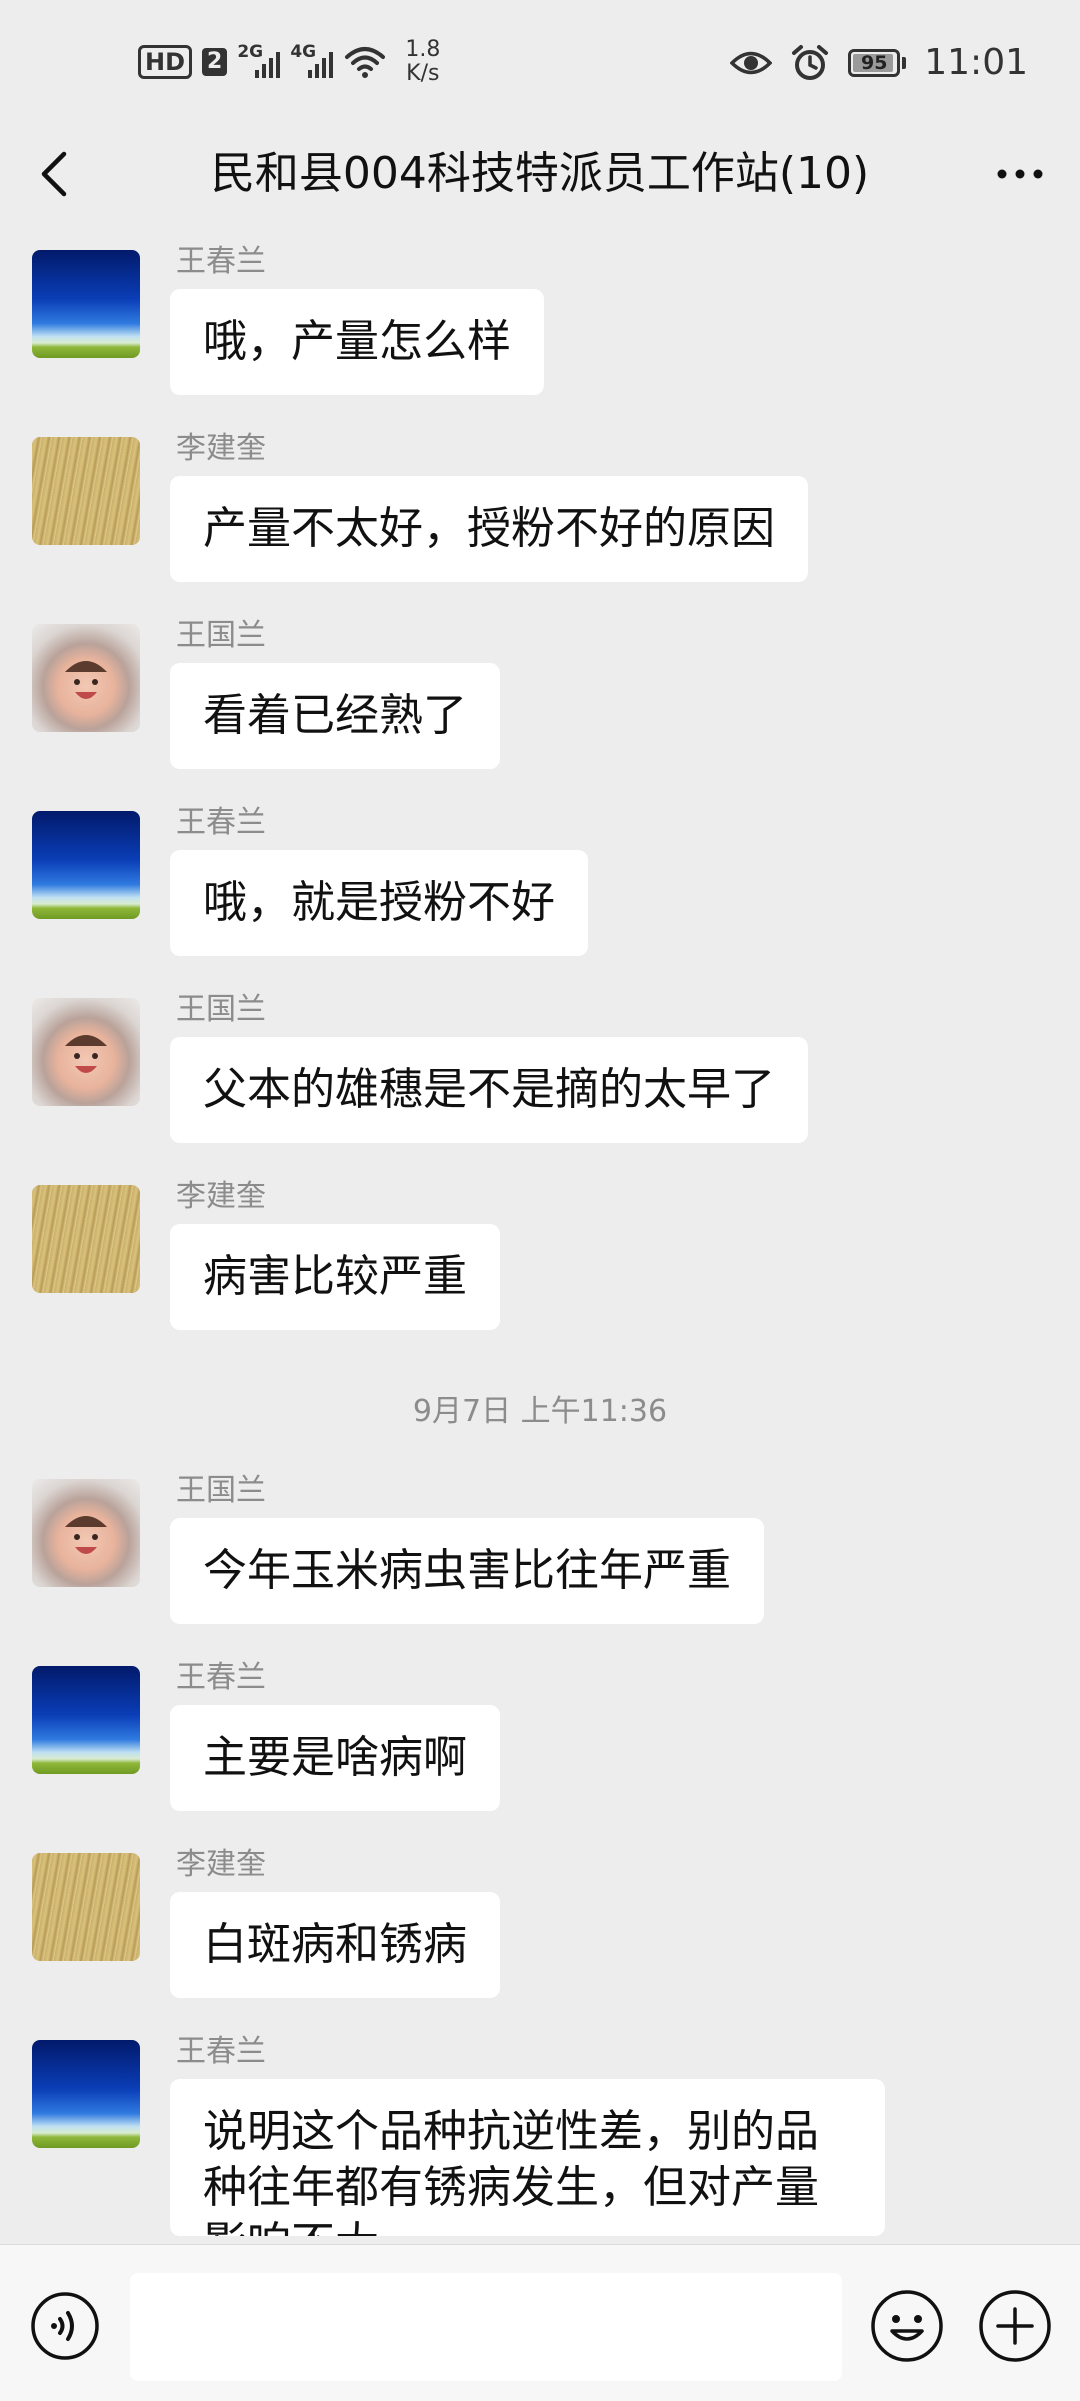 The height and width of the screenshot is (2401, 1080). I want to click on status-bar: HD 2 2G 4G 1.8 K/s 95 11:01, so click(540, 60).